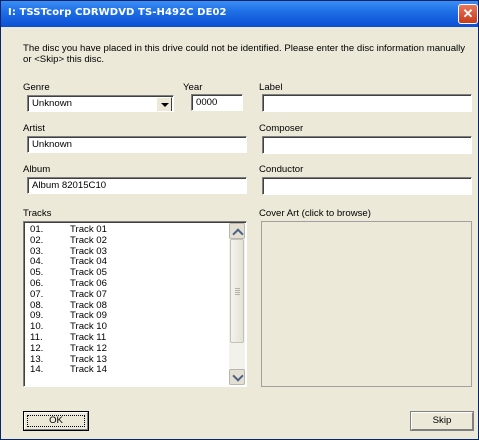 Image resolution: width=479 pixels, height=440 pixels. I want to click on ok-button: OK, so click(56, 421).